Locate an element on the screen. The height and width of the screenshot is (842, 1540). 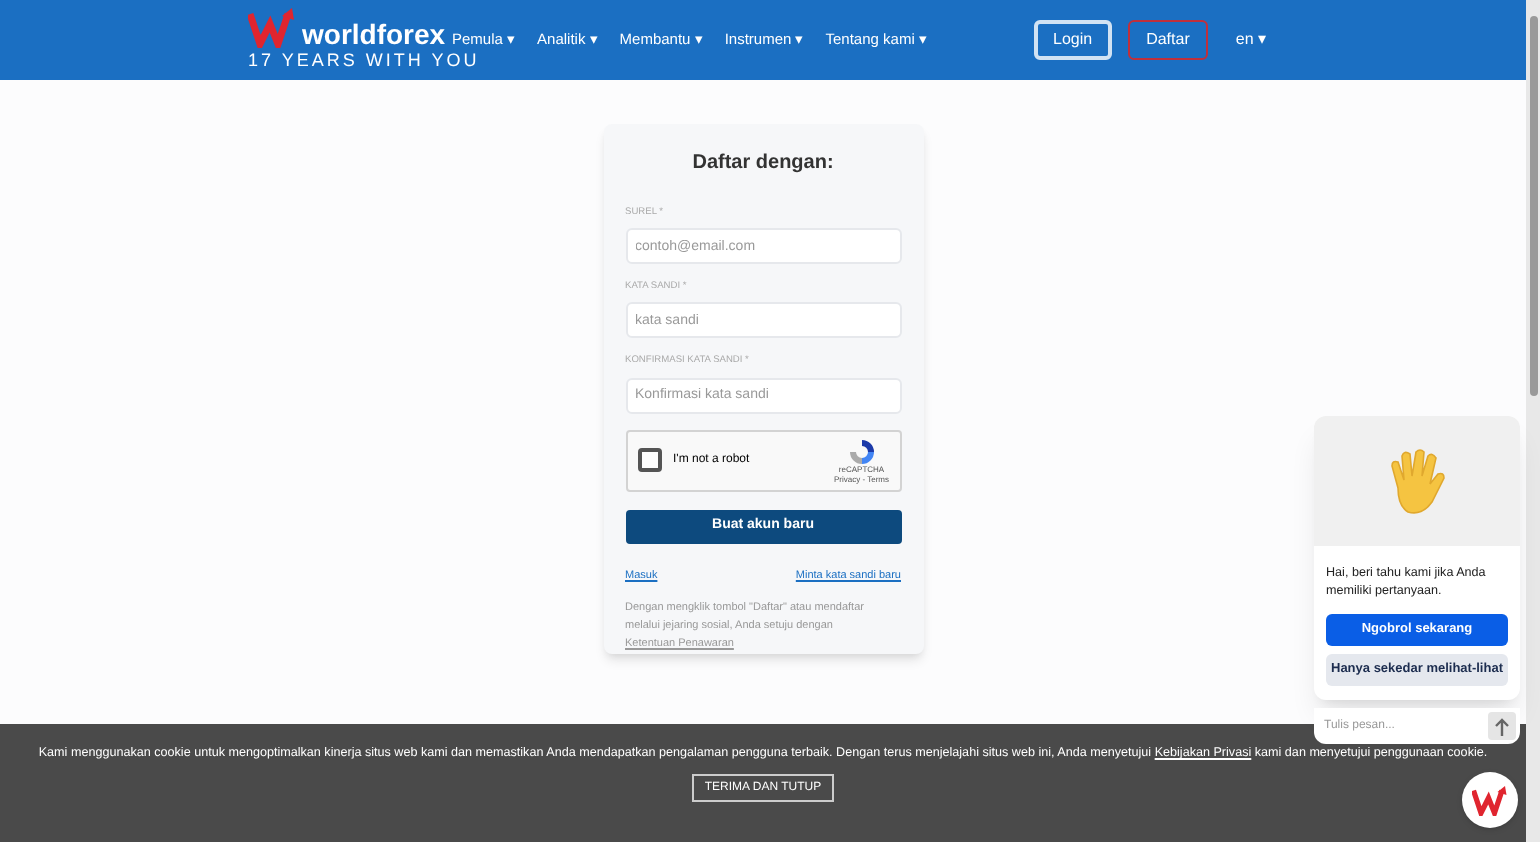
login-button: Login is located at coordinates (1073, 40).